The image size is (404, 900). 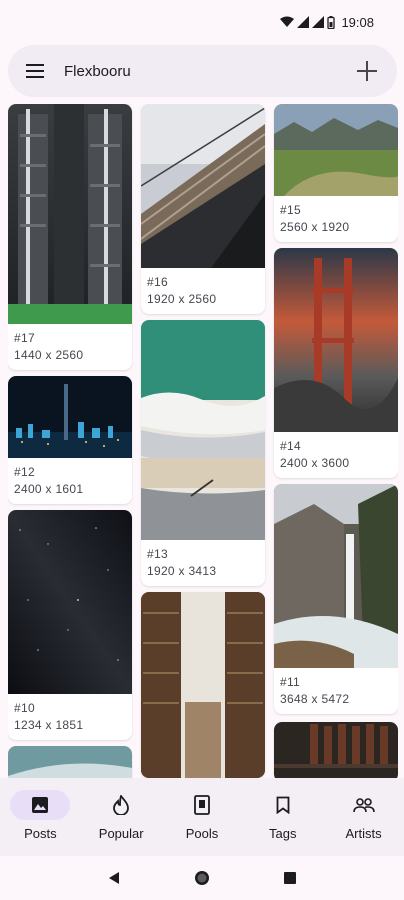 What do you see at coordinates (202, 22) in the screenshot?
I see `status-bar: 19:08` at bounding box center [202, 22].